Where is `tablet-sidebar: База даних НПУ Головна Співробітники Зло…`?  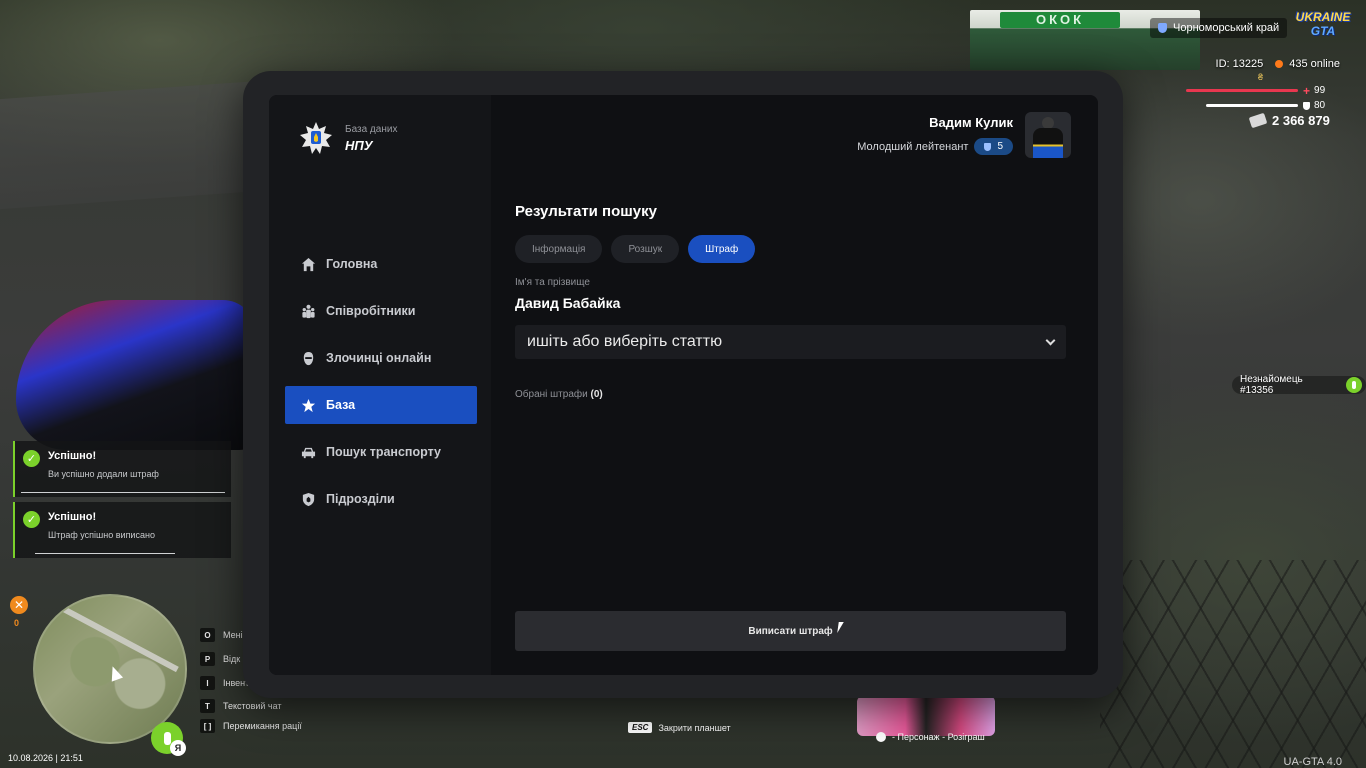
tablet-sidebar: База даних НПУ Головна Співробітники Зло… is located at coordinates (380, 385).